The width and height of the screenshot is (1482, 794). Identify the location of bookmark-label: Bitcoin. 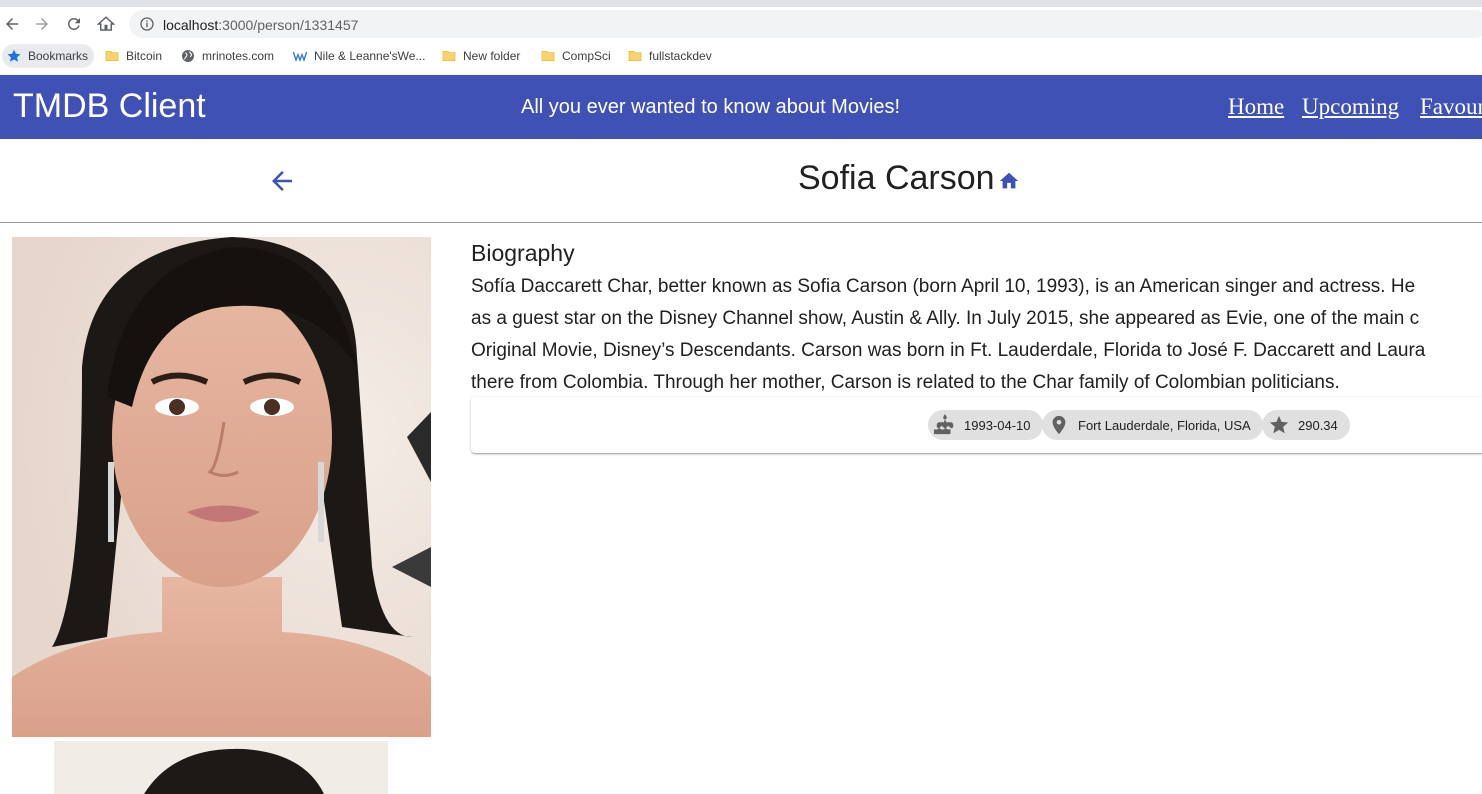
(144, 56).